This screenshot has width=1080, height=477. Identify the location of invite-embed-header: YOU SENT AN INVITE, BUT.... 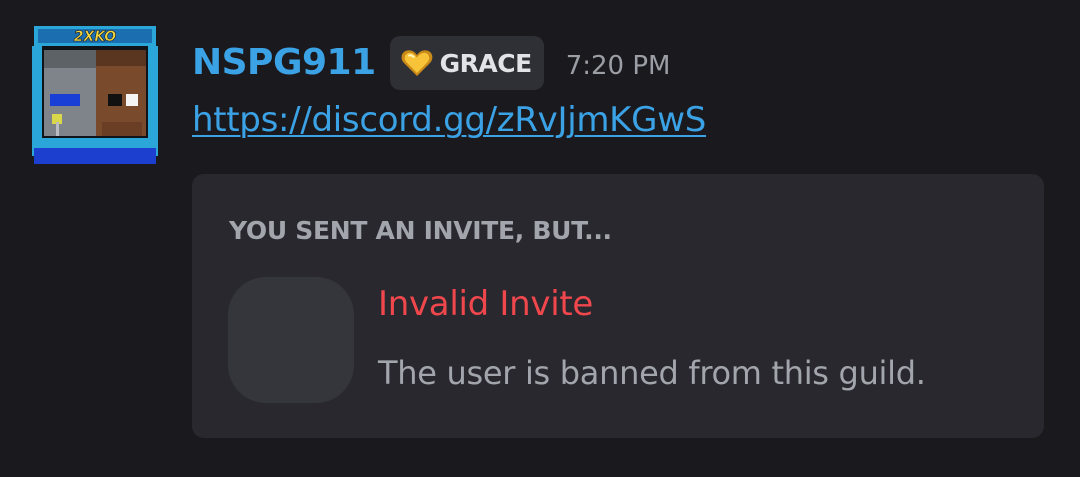
(420, 230).